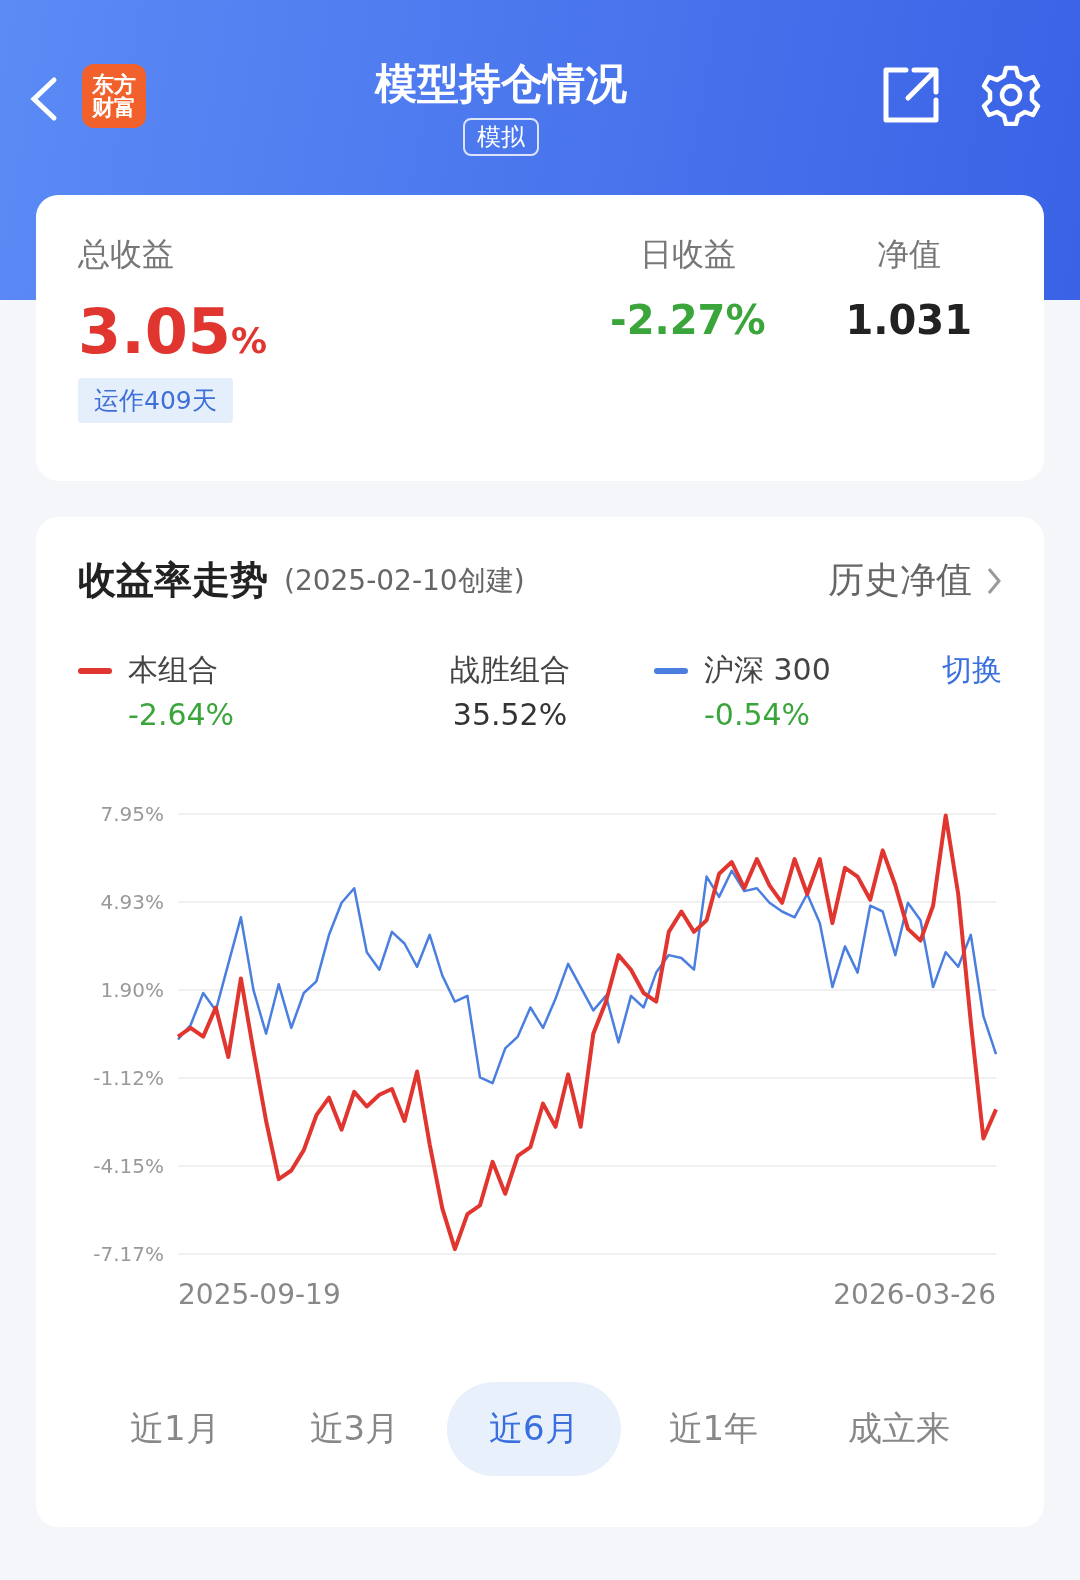 This screenshot has width=1080, height=1580. I want to click on y-tick-label: 4.93%, so click(132, 901).